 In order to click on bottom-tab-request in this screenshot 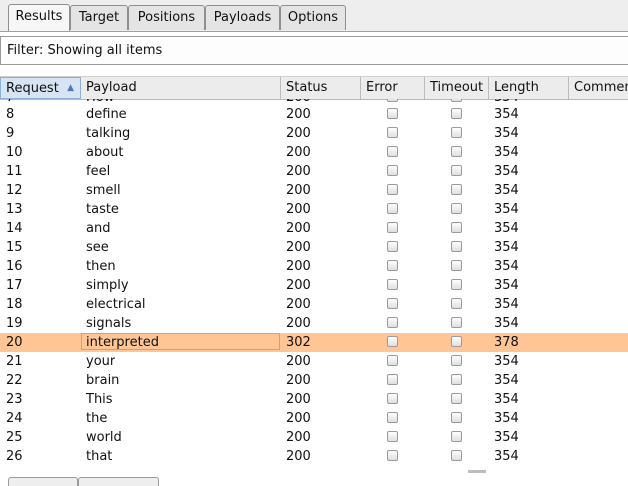, I will do `click(43, 481)`.